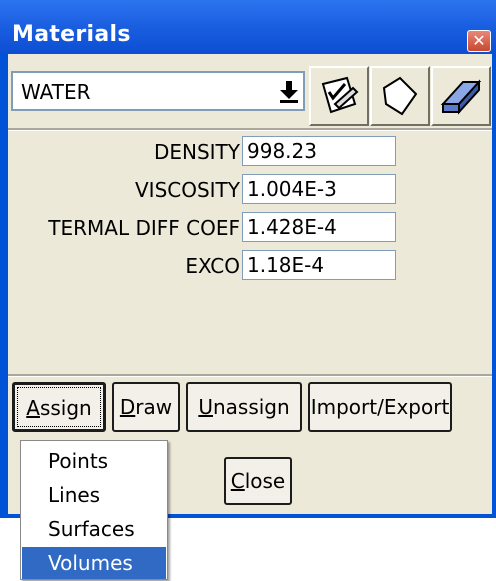  What do you see at coordinates (250, 375) in the screenshot?
I see `bottom-separator` at bounding box center [250, 375].